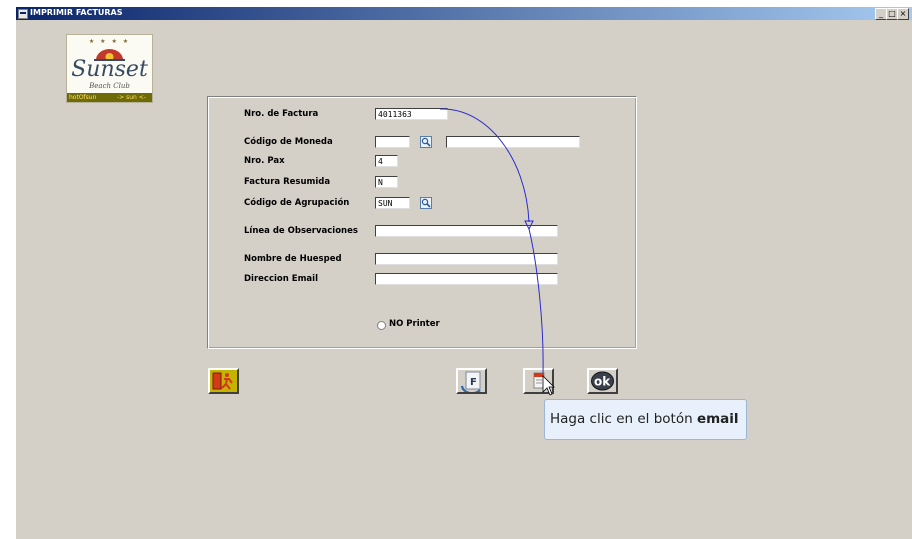 The image size is (912, 539). What do you see at coordinates (548, 385) in the screenshot?
I see `cursor-icon` at bounding box center [548, 385].